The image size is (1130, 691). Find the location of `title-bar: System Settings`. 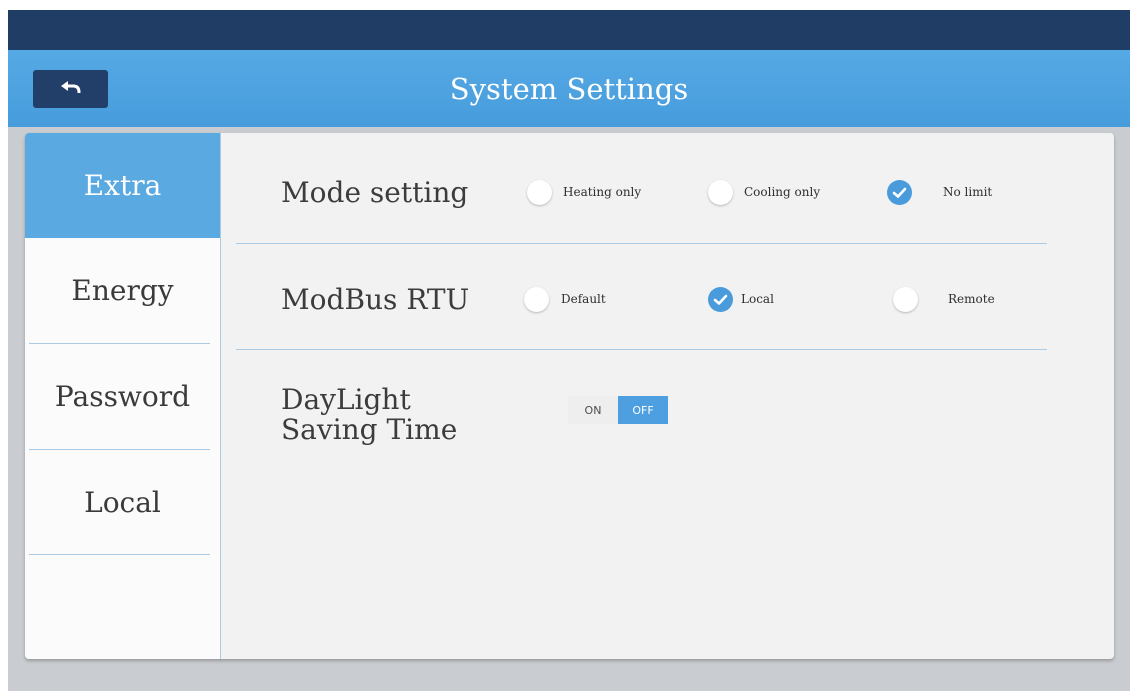

title-bar: System Settings is located at coordinates (569, 88).